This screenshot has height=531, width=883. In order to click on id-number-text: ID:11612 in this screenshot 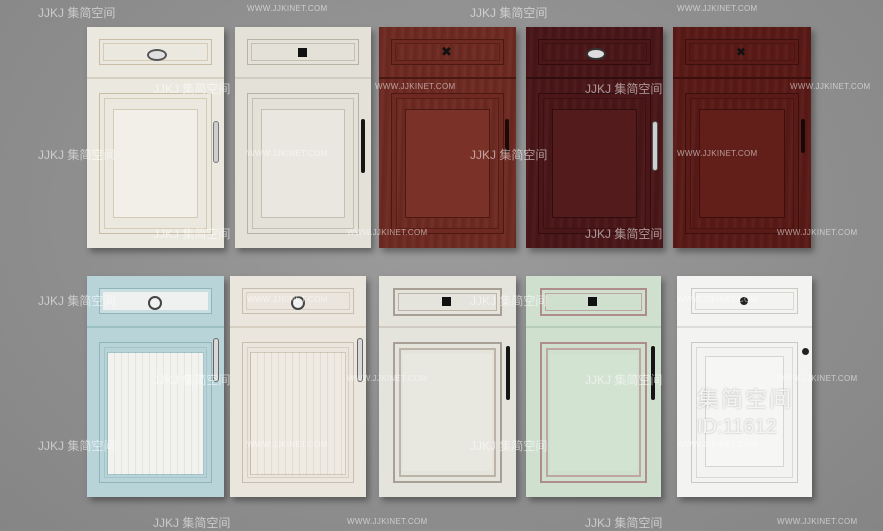, I will do `click(737, 427)`.